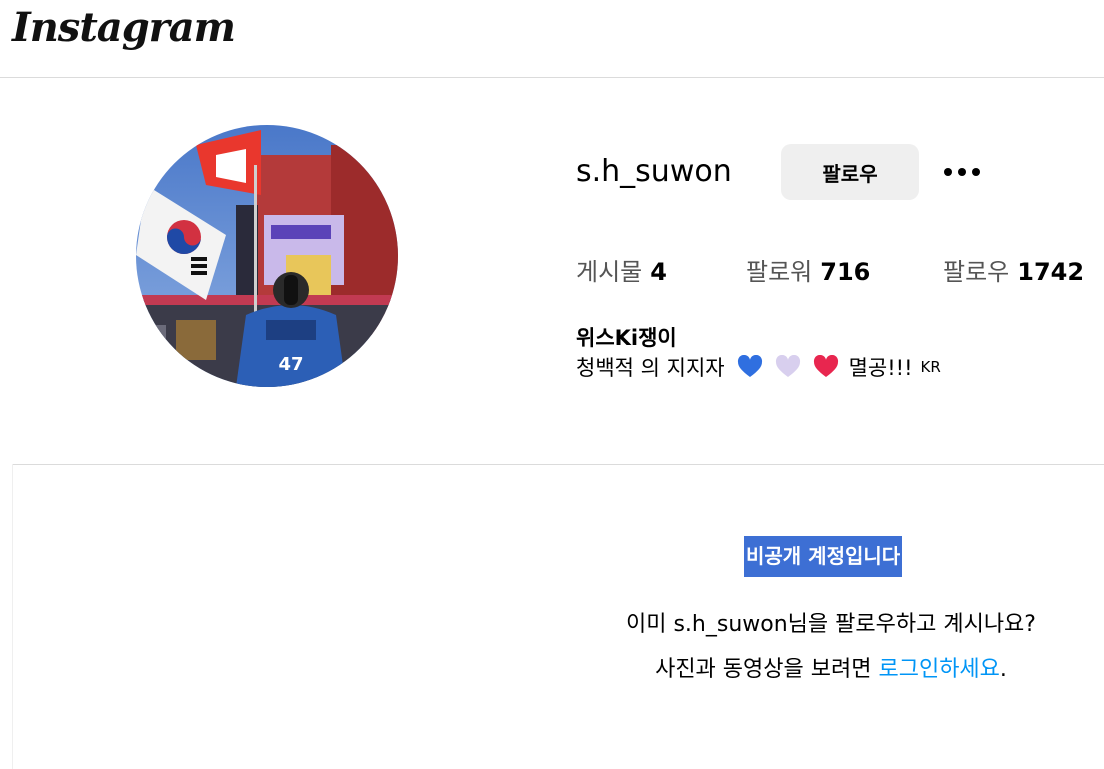  Describe the element at coordinates (880, 368) in the screenshot. I see `bio-suffix: 멸공!!!` at that location.